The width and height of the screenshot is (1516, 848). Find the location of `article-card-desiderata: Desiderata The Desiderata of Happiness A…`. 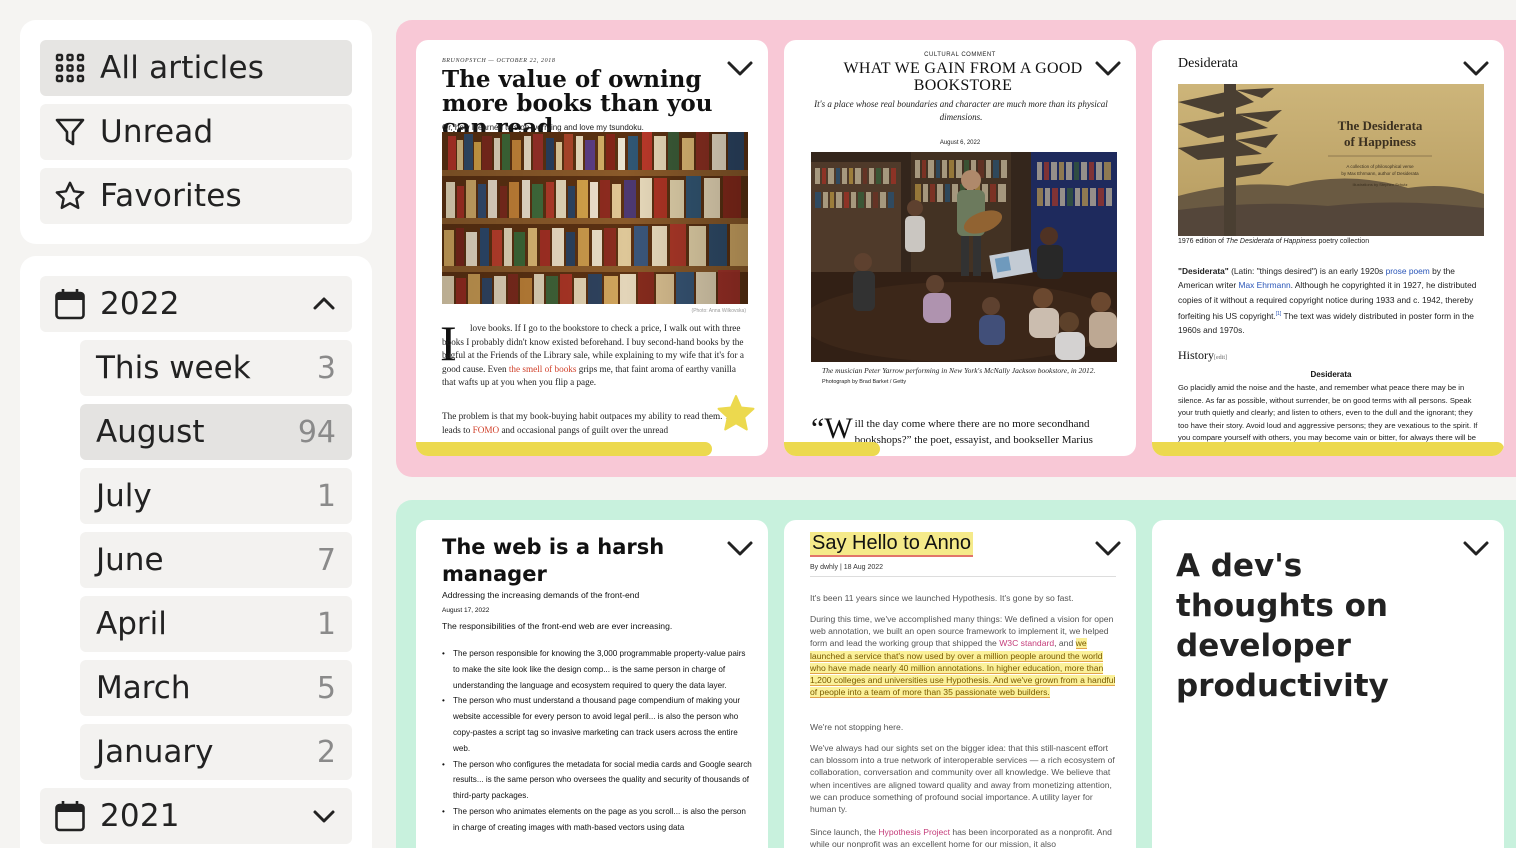

article-card-desiderata: Desiderata The Desiderata of Happiness A… is located at coordinates (1328, 248).